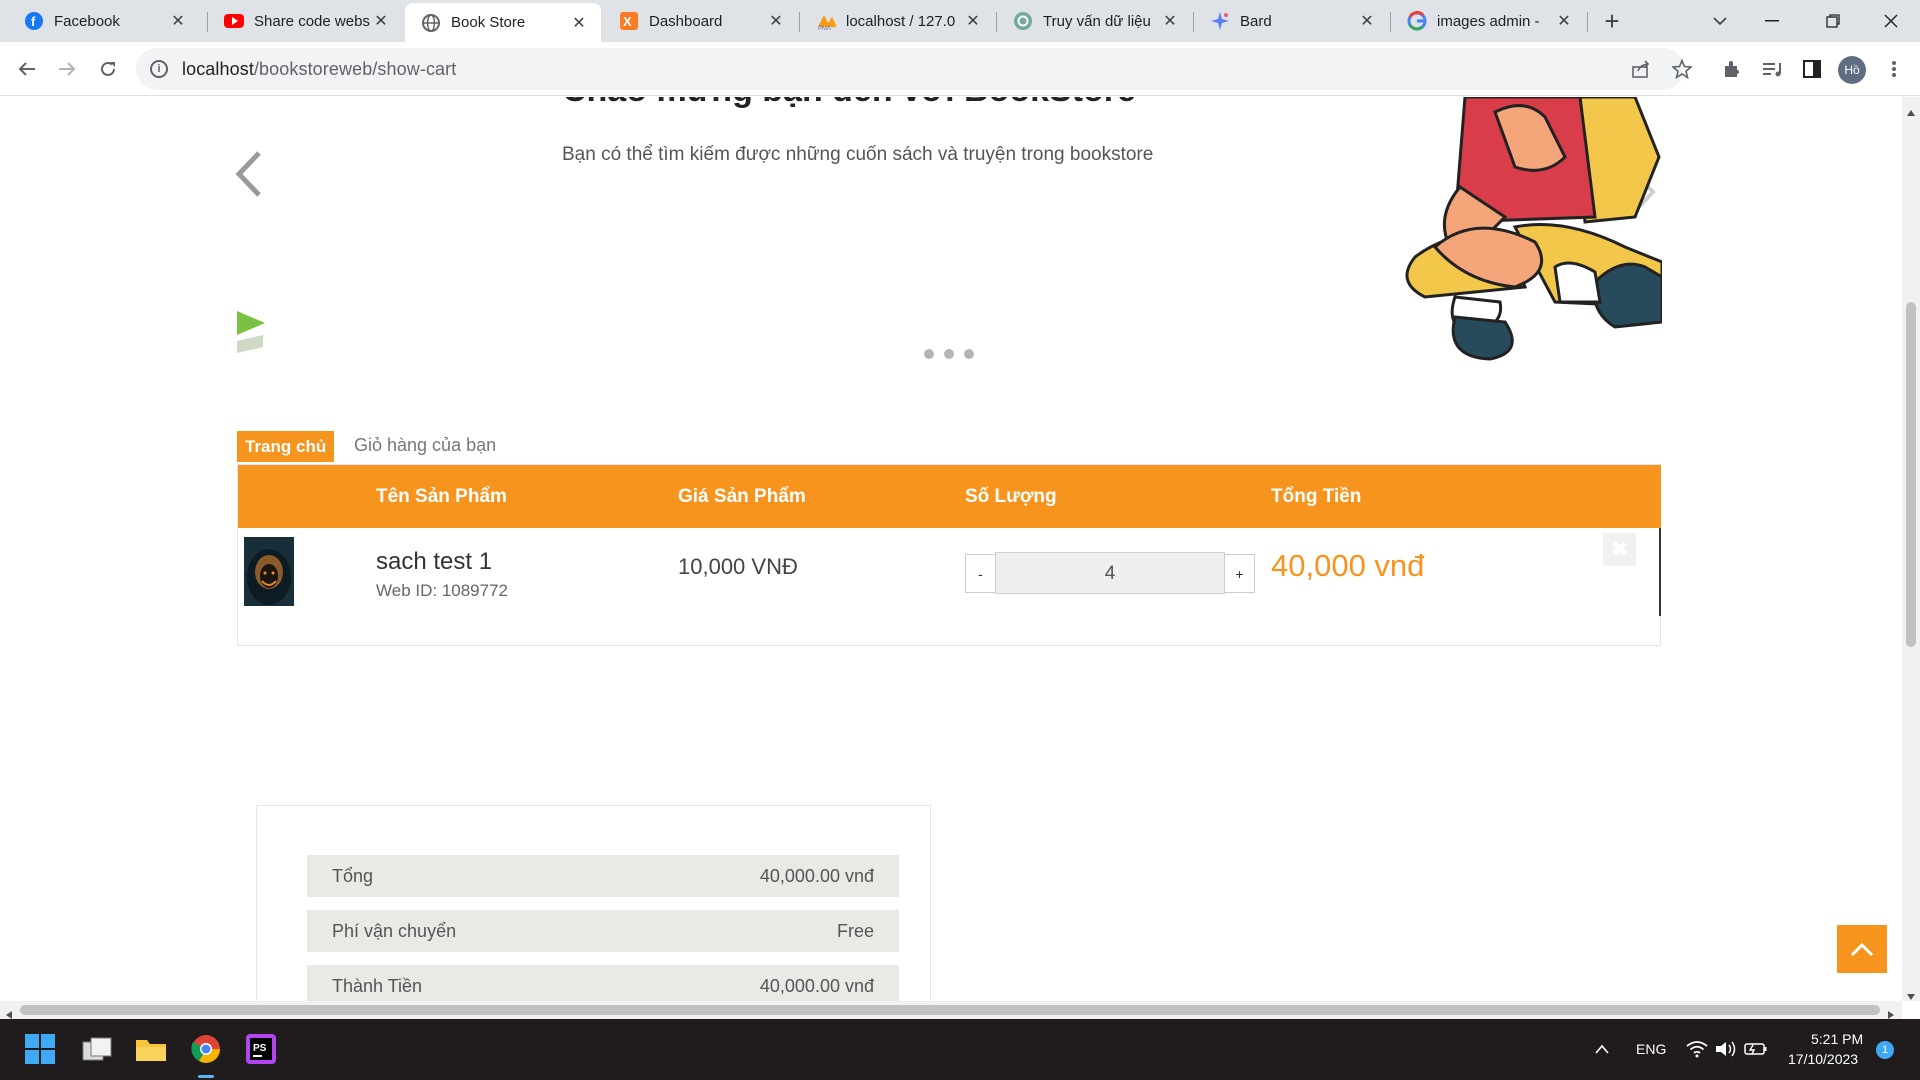 Image resolution: width=1920 pixels, height=1080 pixels. What do you see at coordinates (849, 103) in the screenshot?
I see `hero-title: Chào mừng bạn đến với BookStore` at bounding box center [849, 103].